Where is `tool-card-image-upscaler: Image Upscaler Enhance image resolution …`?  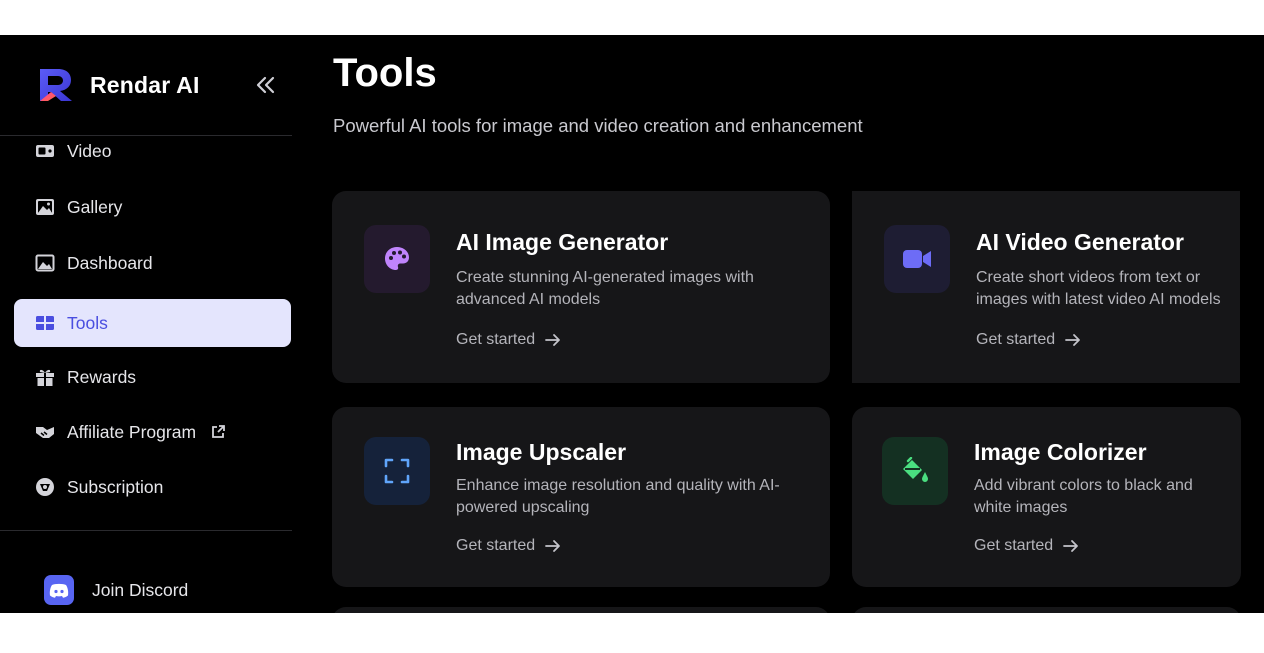 tool-card-image-upscaler: Image Upscaler Enhance image resolution … is located at coordinates (581, 497).